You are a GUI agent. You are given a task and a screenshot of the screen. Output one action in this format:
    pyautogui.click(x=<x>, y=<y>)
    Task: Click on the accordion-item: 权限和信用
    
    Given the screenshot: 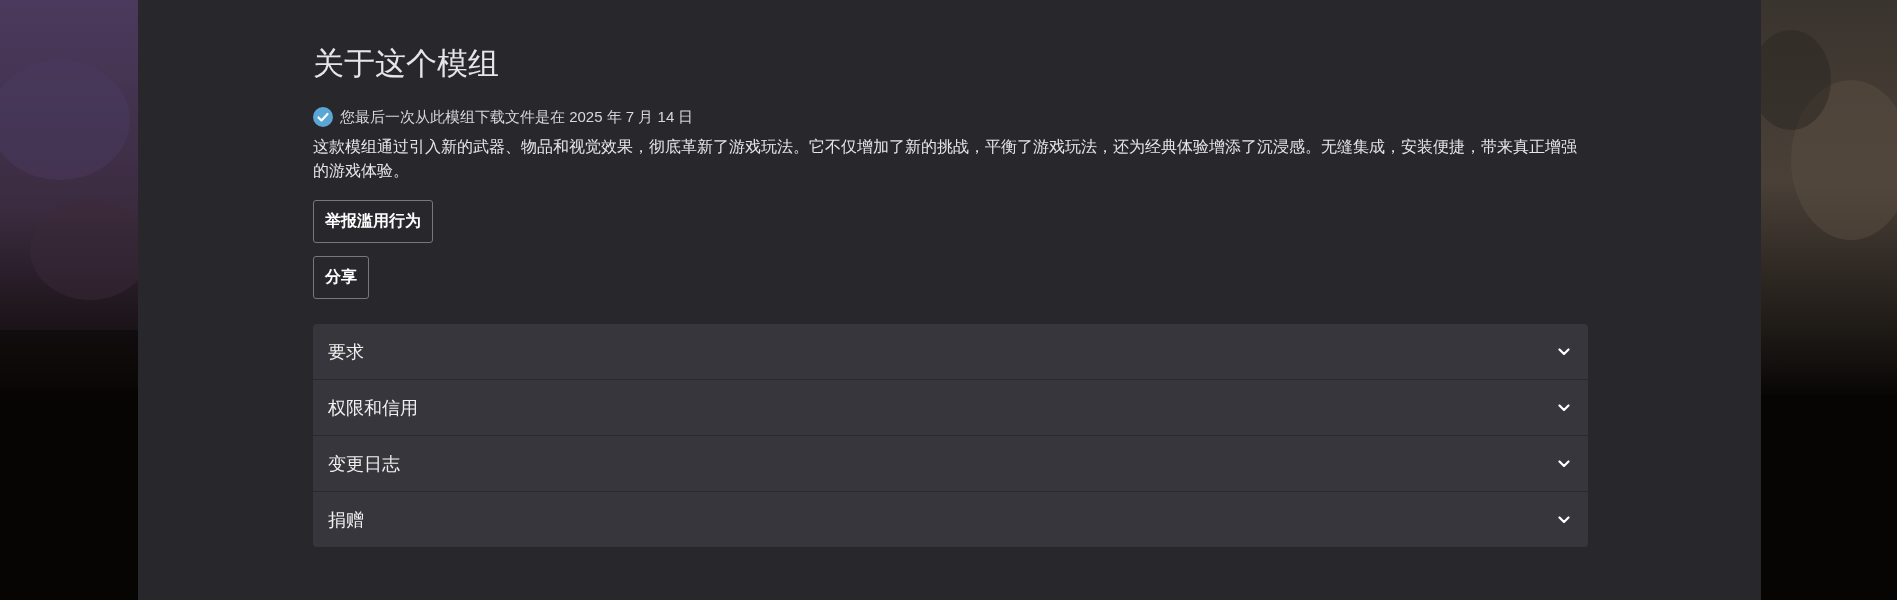 What is the action you would take?
    pyautogui.click(x=950, y=407)
    